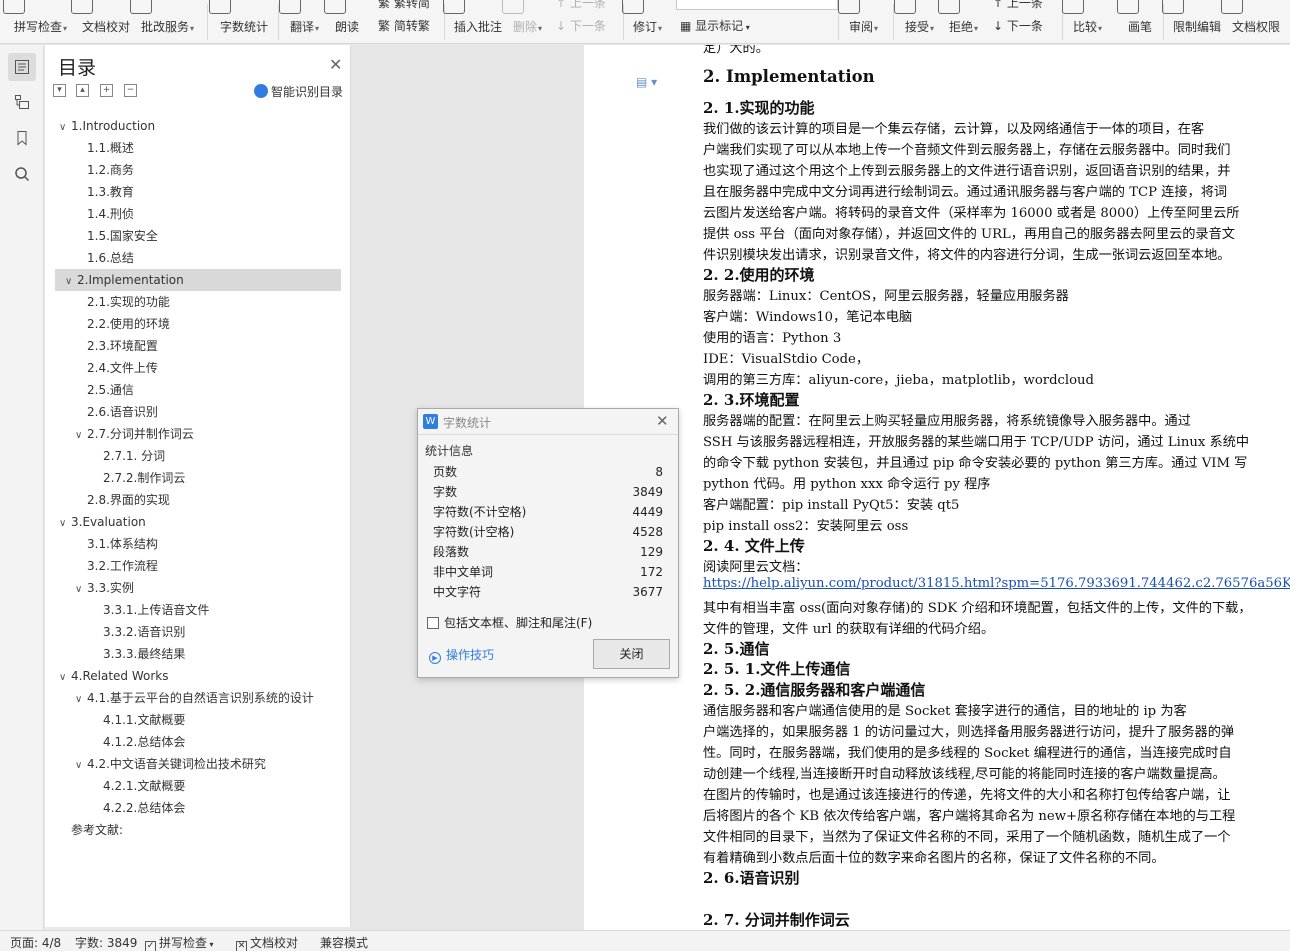 Image resolution: width=1290 pixels, height=951 pixels. What do you see at coordinates (267, 942) in the screenshot?
I see `proofread-toggle: ✕ 文档校对` at bounding box center [267, 942].